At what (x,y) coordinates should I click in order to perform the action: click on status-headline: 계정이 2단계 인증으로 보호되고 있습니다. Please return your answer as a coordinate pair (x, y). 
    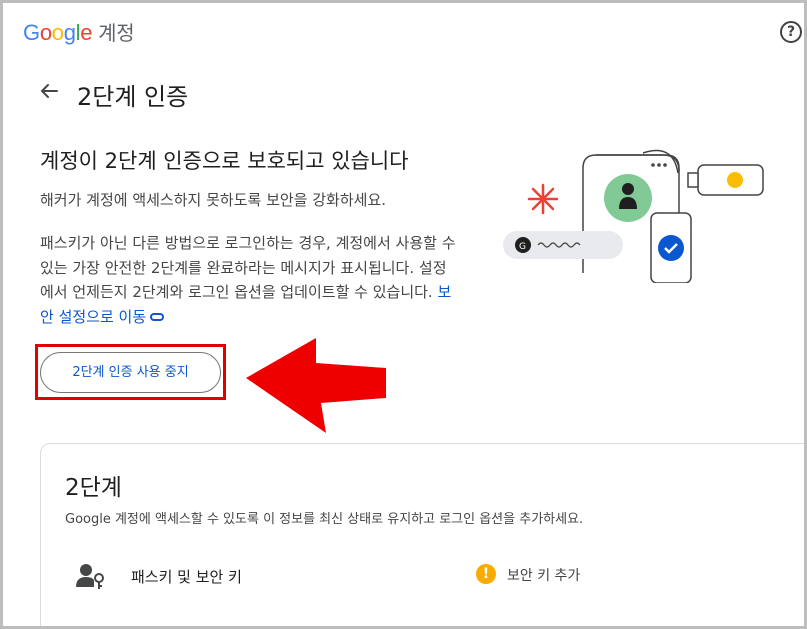
    Looking at the image, I should click on (224, 161).